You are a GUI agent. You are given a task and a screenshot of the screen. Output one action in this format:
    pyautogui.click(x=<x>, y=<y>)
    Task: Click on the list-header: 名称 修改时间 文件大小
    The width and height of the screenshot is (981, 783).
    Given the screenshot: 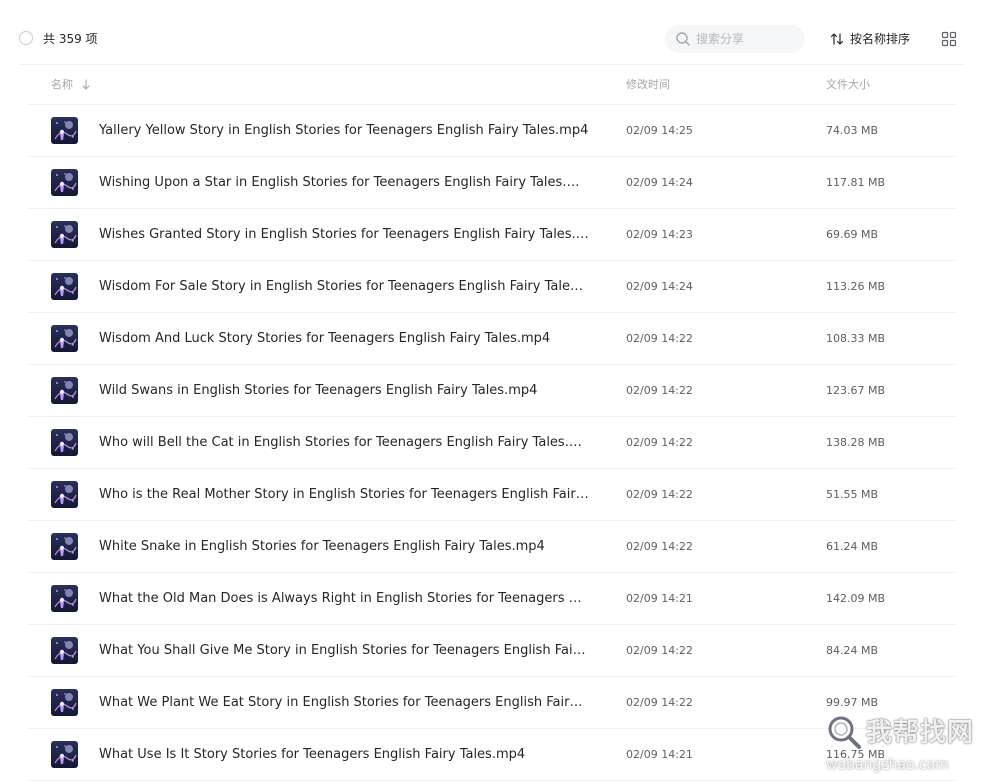 What is the action you would take?
    pyautogui.click(x=492, y=85)
    